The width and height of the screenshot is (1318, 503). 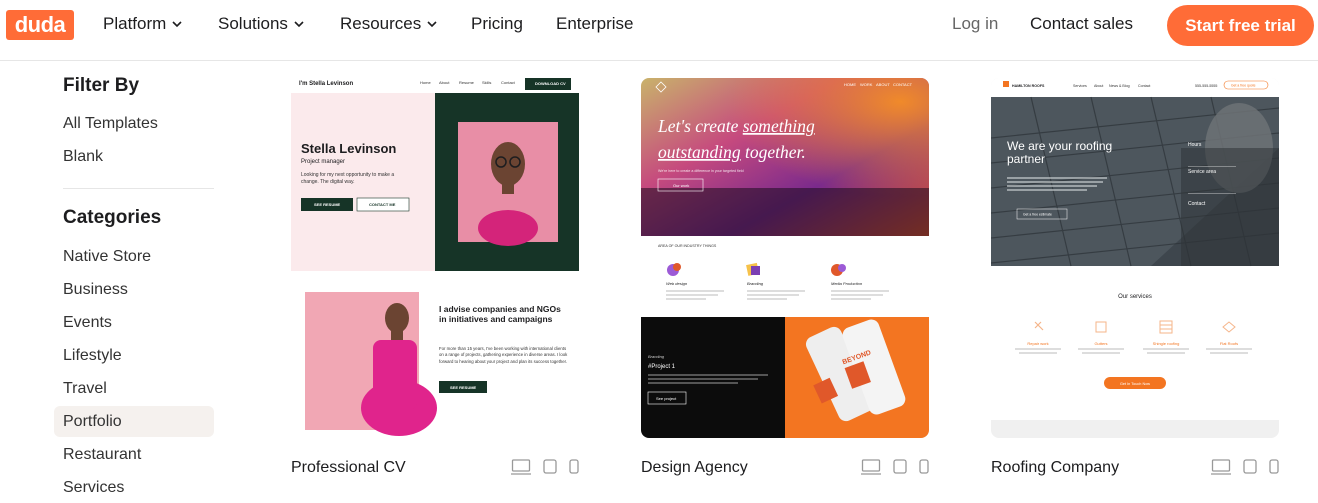 I want to click on info-hours: Hours, so click(x=1195, y=145).